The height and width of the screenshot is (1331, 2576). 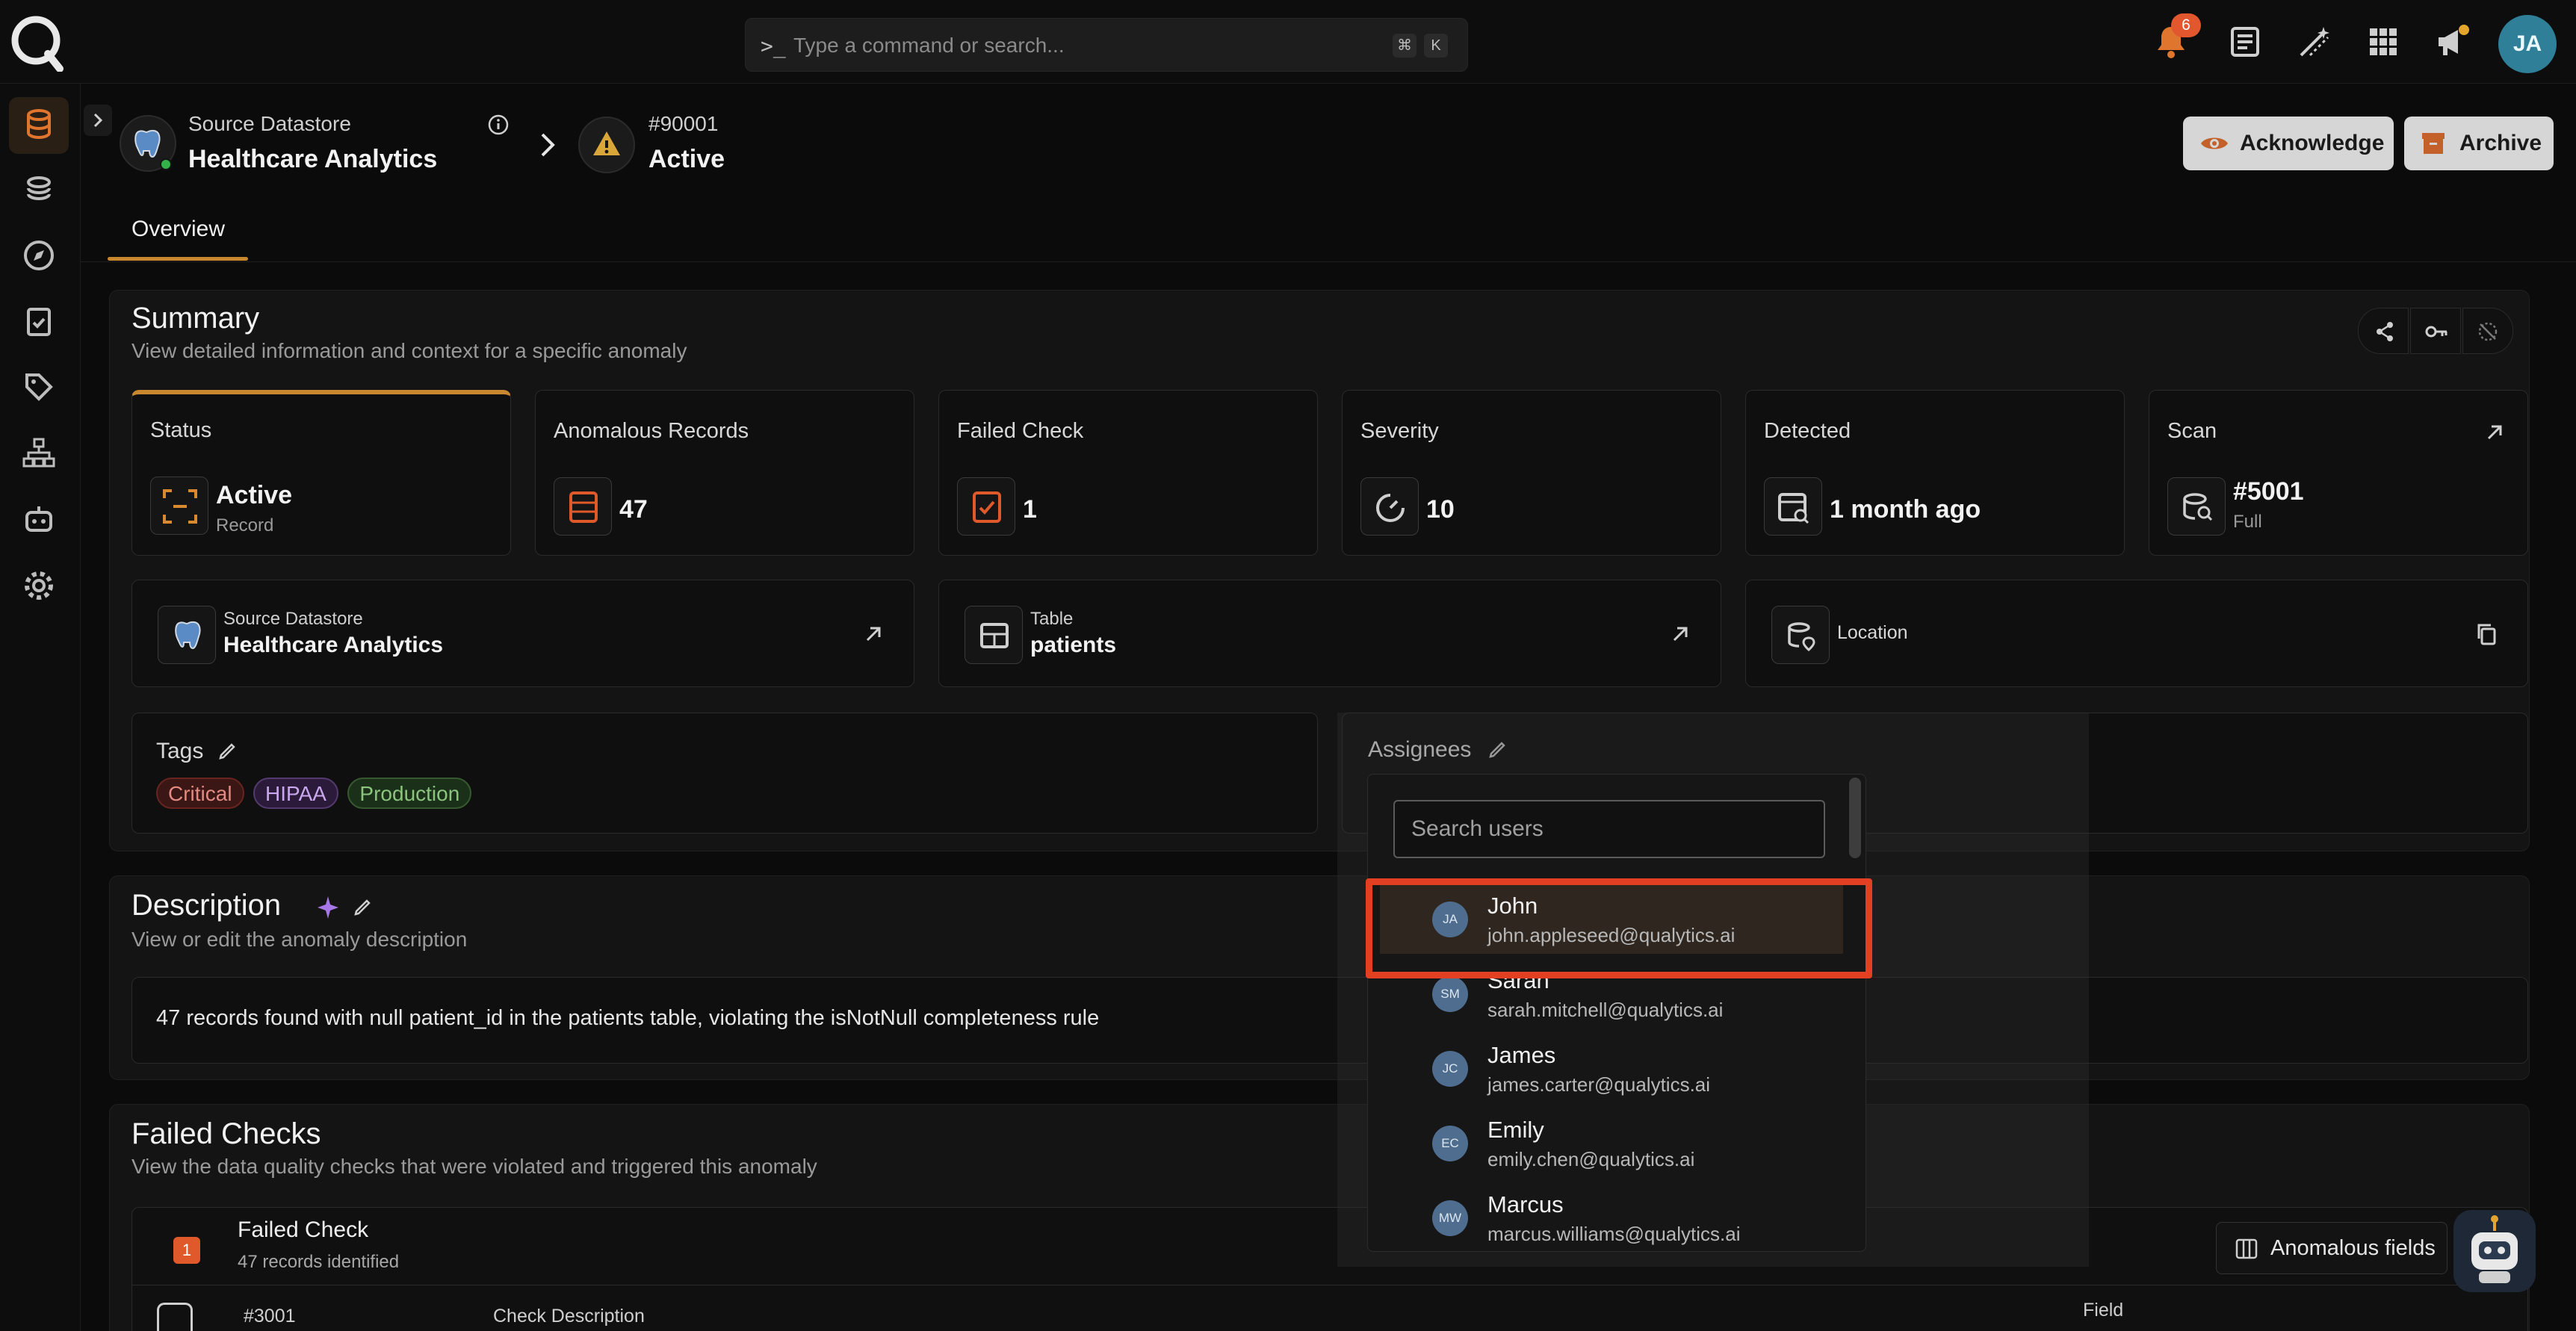 I want to click on shortcut-key-k: K, so click(x=1436, y=46).